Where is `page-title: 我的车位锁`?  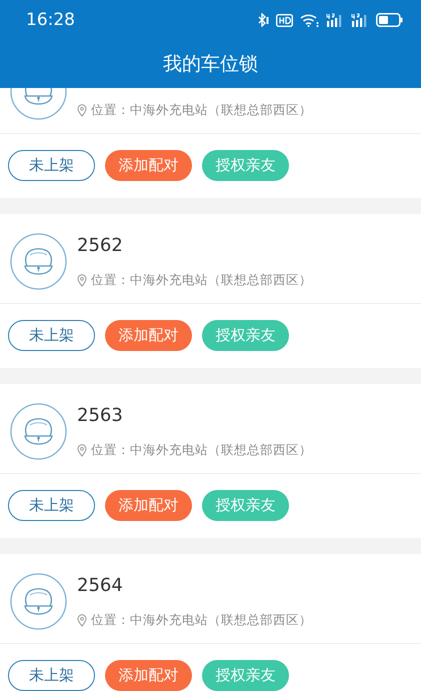 page-title: 我的车位锁 is located at coordinates (210, 64).